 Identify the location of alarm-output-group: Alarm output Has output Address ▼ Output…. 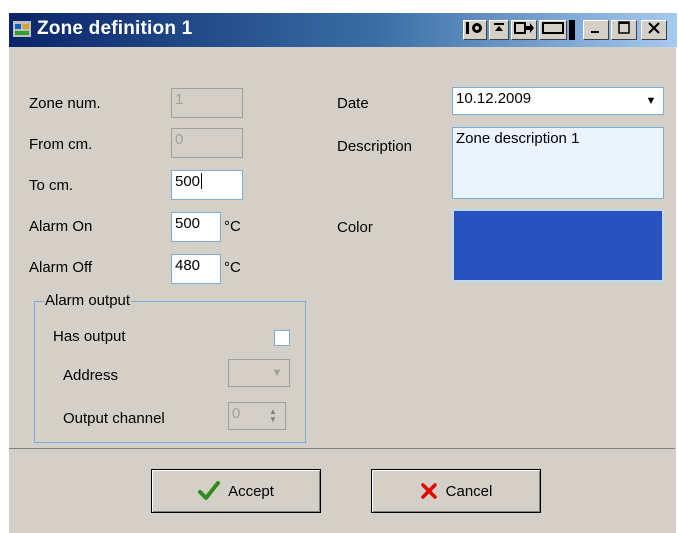
(170, 367).